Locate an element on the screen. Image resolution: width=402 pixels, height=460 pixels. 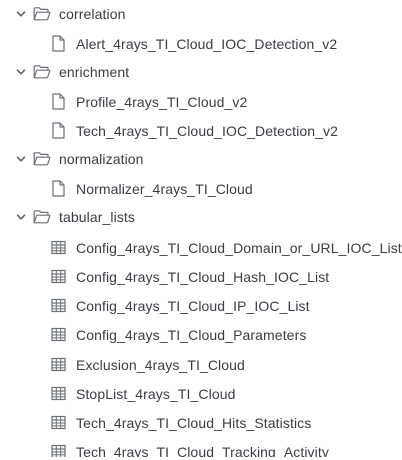
table-label: Config_4rays_TI_Cloud_Hash_IOC_List is located at coordinates (203, 277).